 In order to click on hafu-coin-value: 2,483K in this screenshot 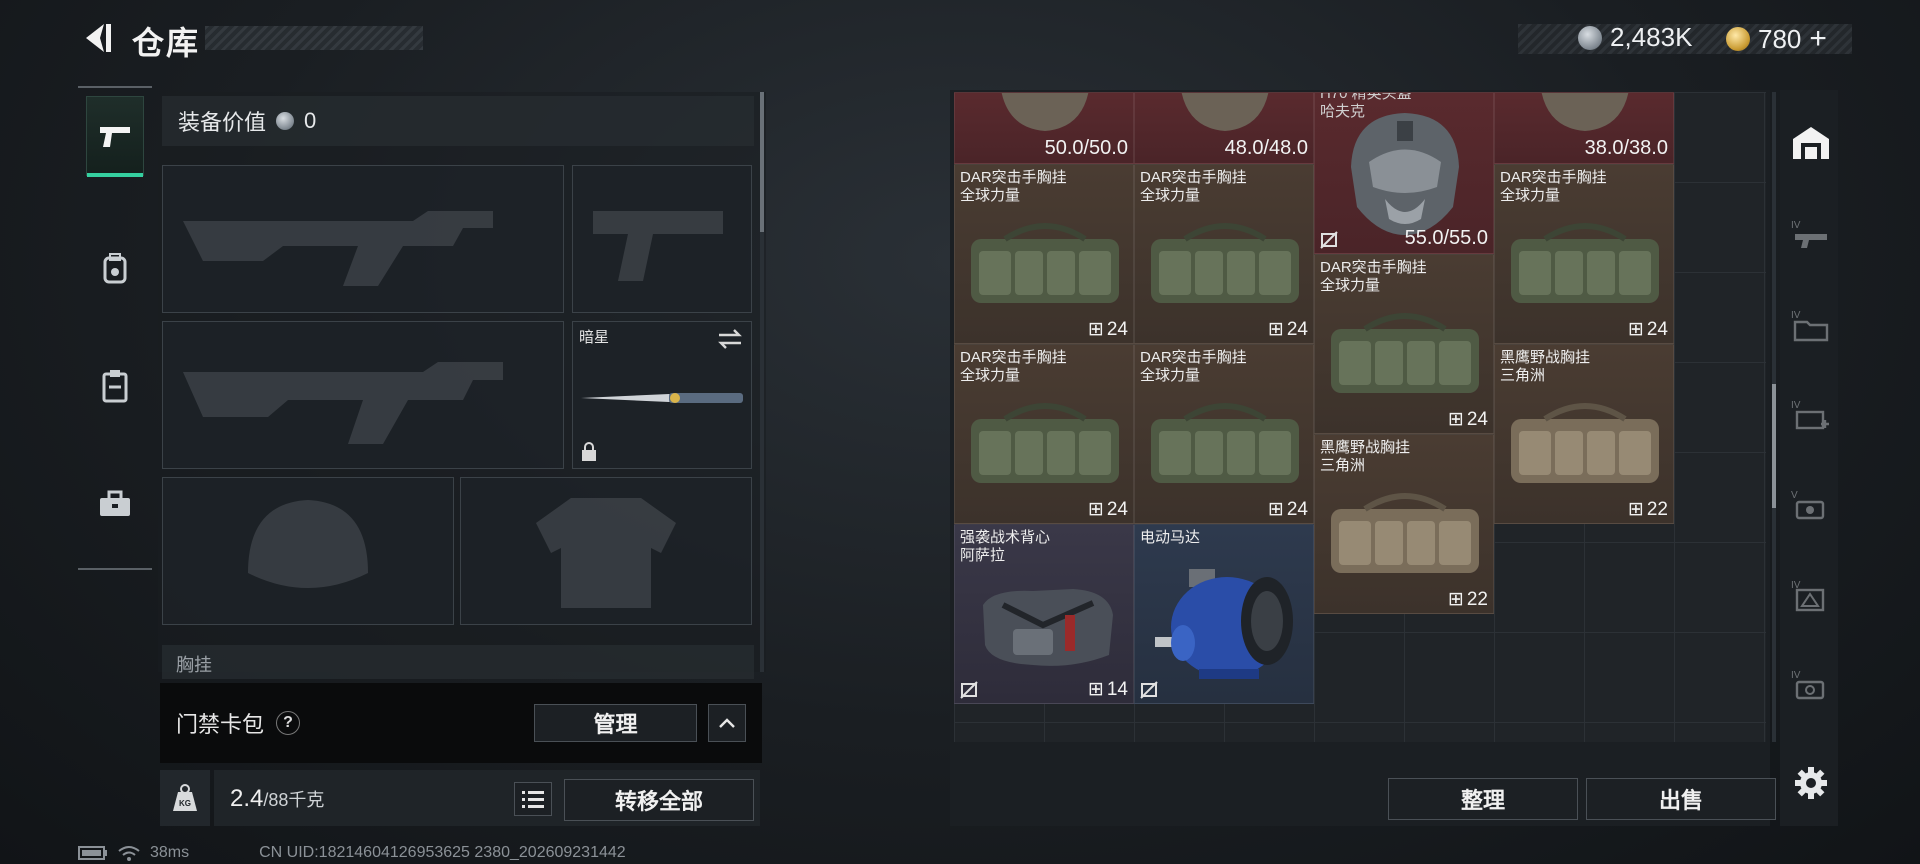, I will do `click(1651, 37)`.